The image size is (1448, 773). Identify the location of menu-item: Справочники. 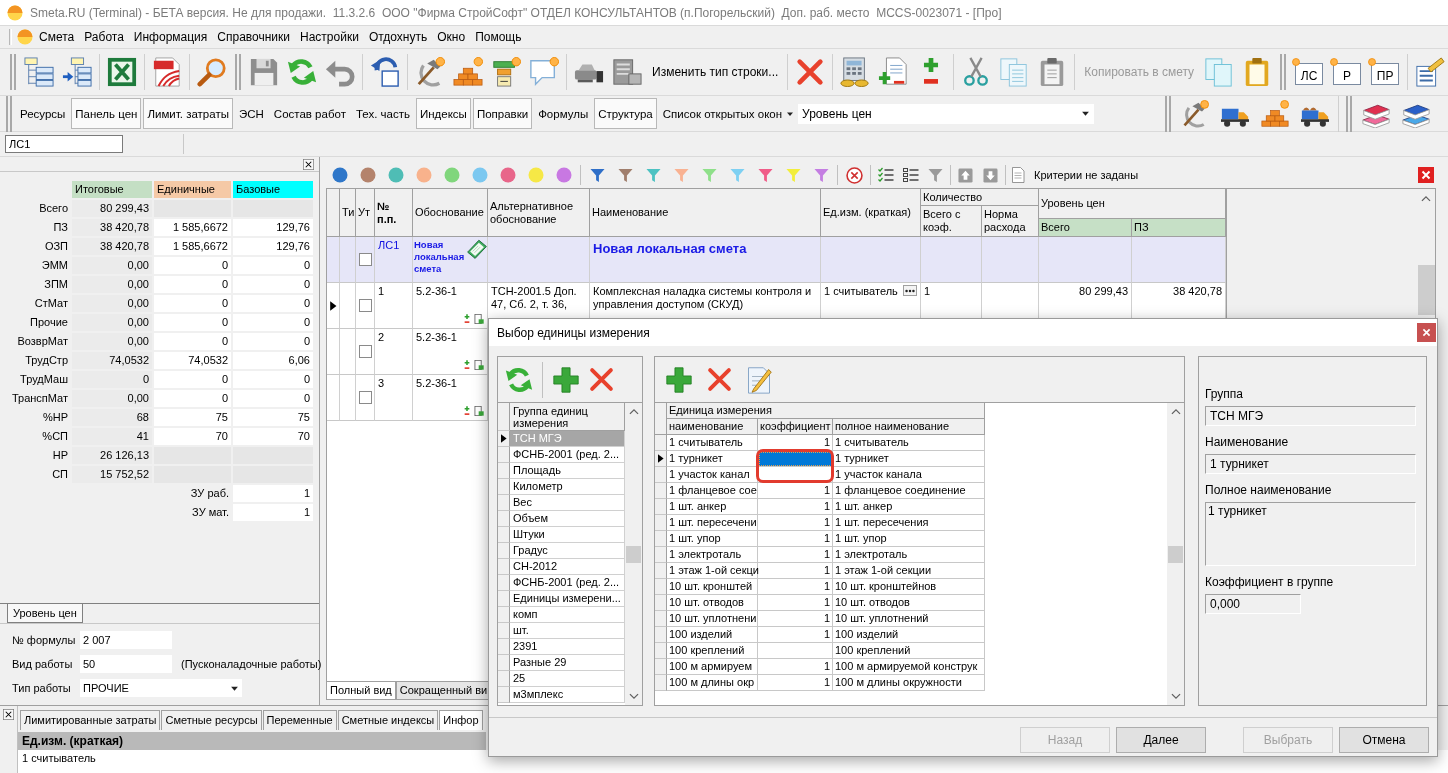
(254, 37).